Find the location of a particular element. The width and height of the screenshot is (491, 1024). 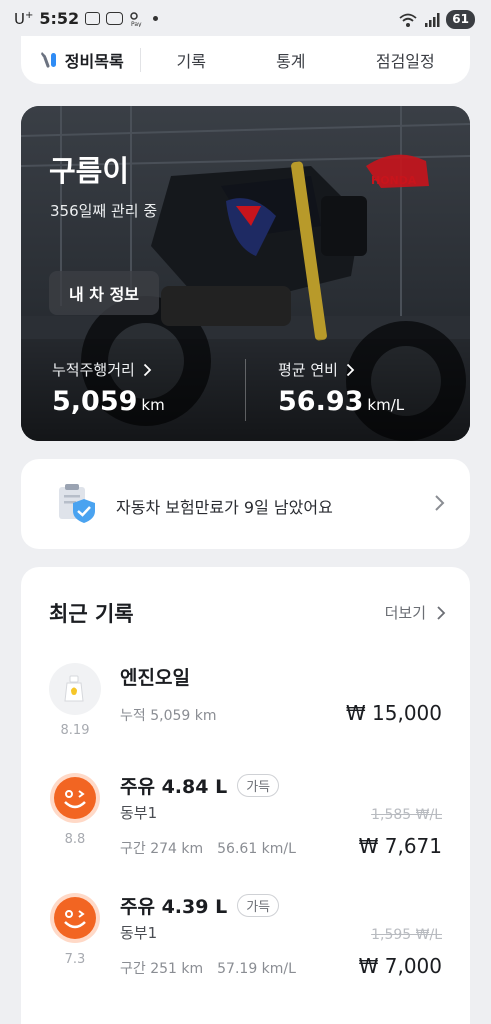

record-date: 8.19 is located at coordinates (75, 730).